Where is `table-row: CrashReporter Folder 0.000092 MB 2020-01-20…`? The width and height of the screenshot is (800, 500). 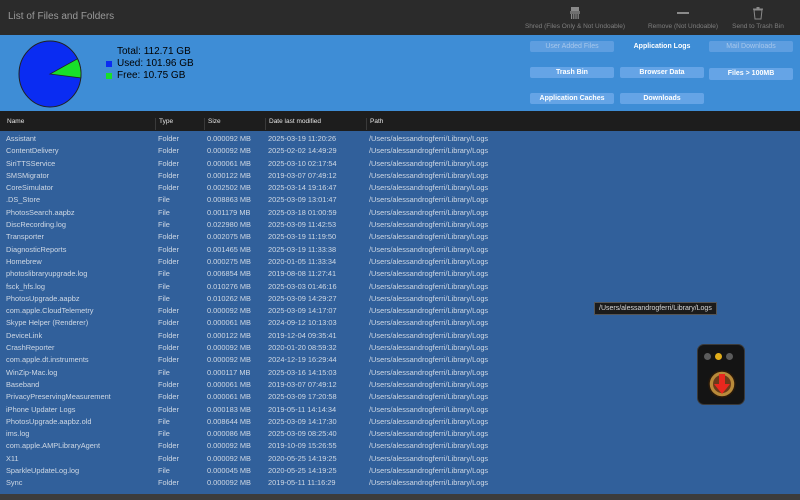 table-row: CrashReporter Folder 0.000092 MB 2020-01-20… is located at coordinates (400, 348).